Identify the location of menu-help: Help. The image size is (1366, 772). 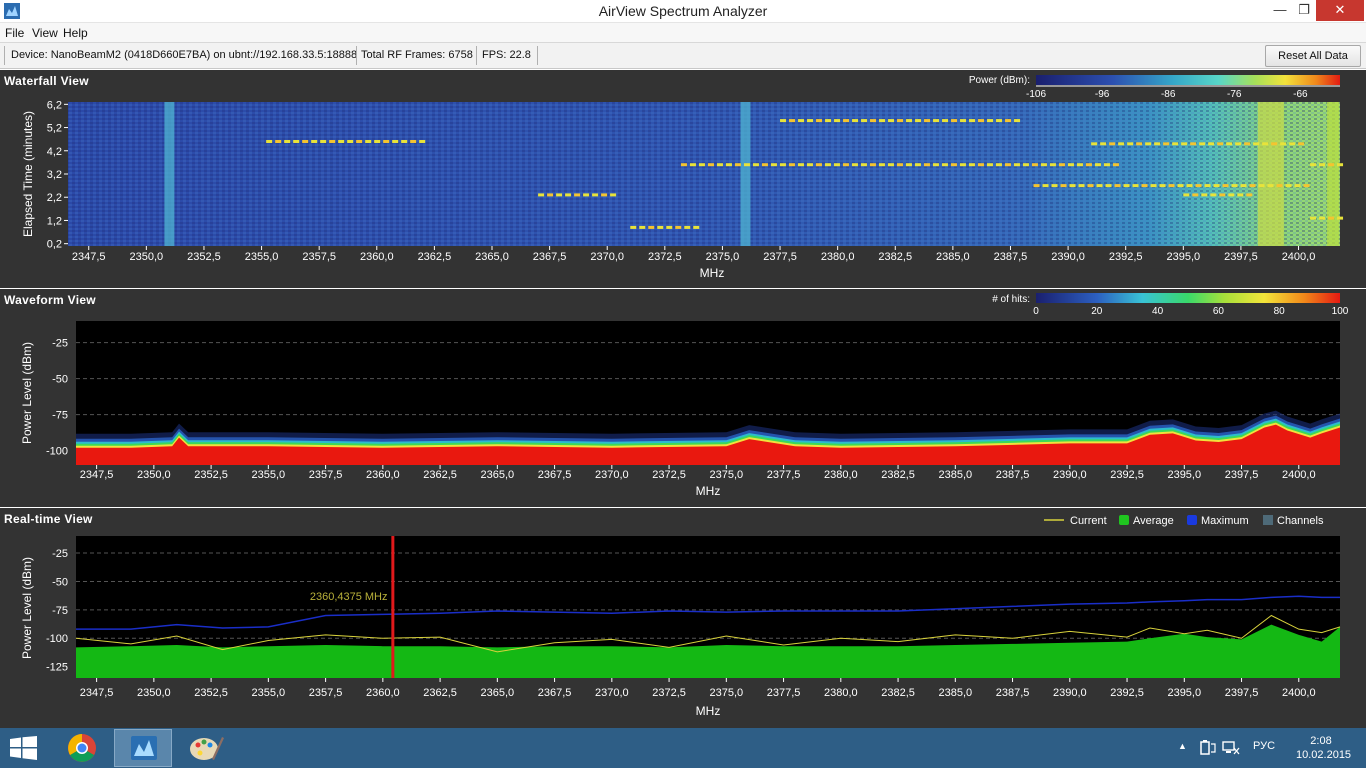
(75, 33).